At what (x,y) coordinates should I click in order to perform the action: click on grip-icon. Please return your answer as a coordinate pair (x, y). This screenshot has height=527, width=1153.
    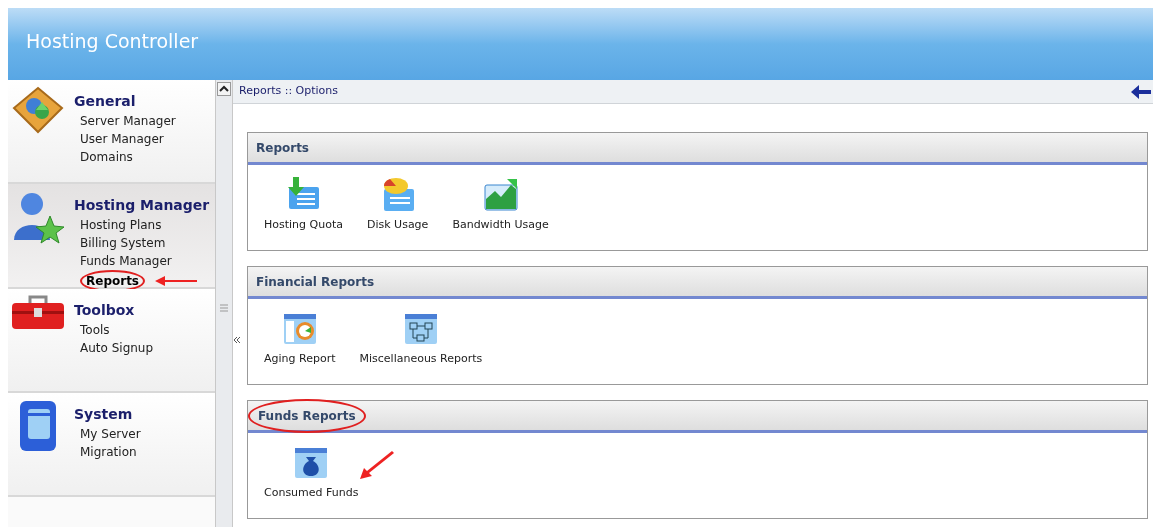
    Looking at the image, I should click on (224, 308).